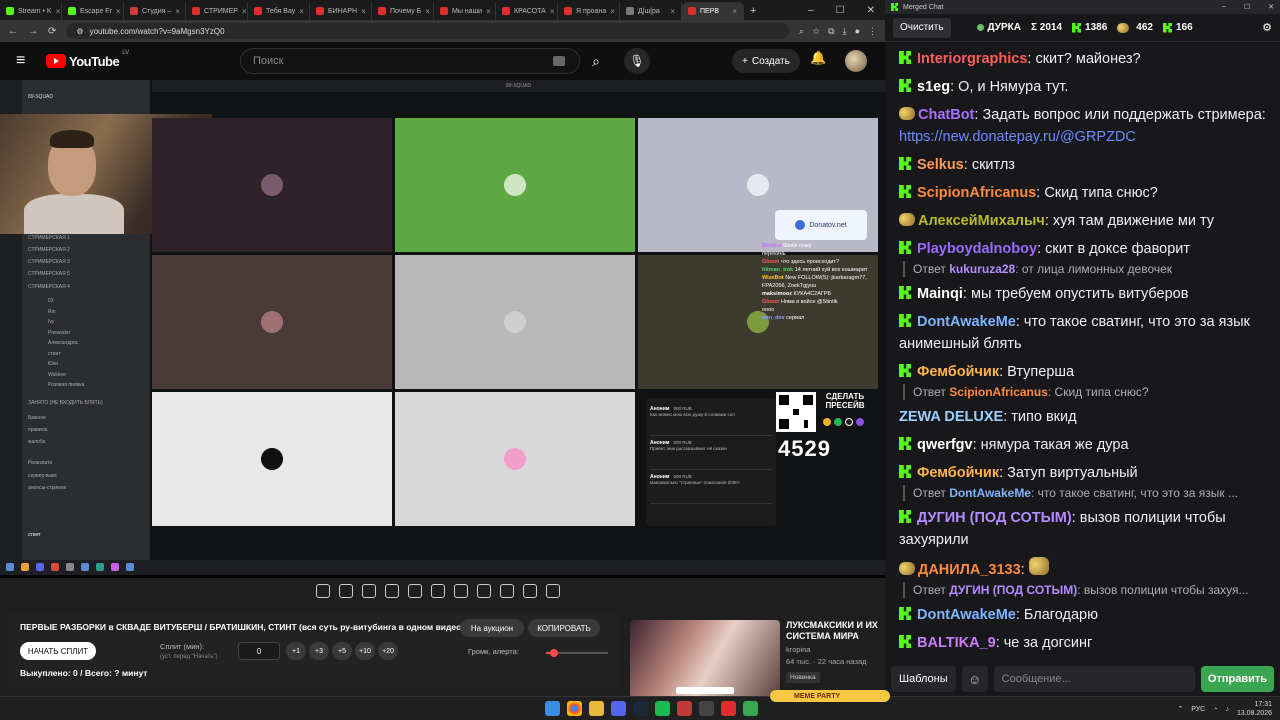  I want to click on settings-gear-icon: ⚙, so click(1267, 27).